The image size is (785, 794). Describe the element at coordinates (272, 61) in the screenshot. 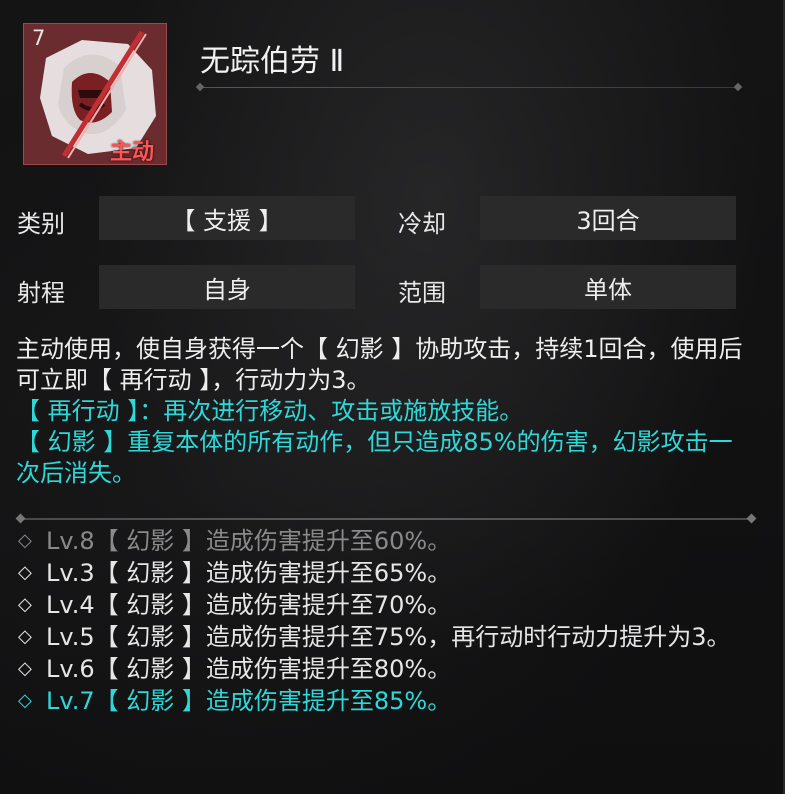

I see `skill-title: 无踪伯劳 Ⅱ` at that location.